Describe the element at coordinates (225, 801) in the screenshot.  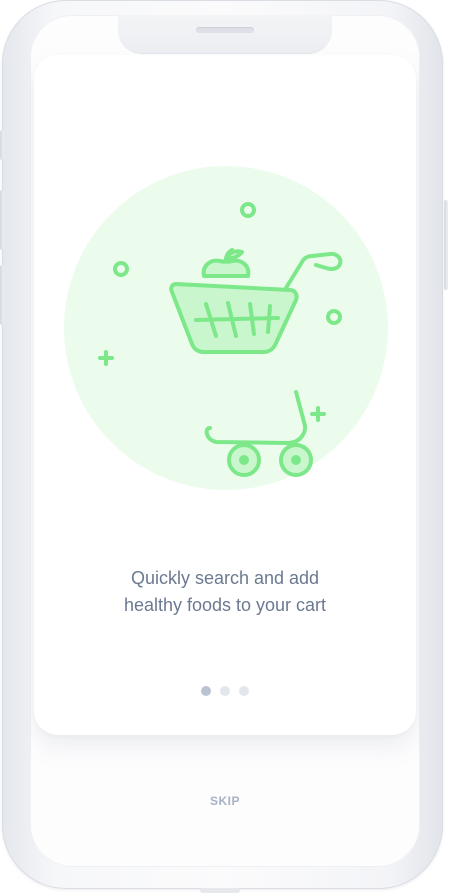
I see `skip-button: SKIP` at that location.